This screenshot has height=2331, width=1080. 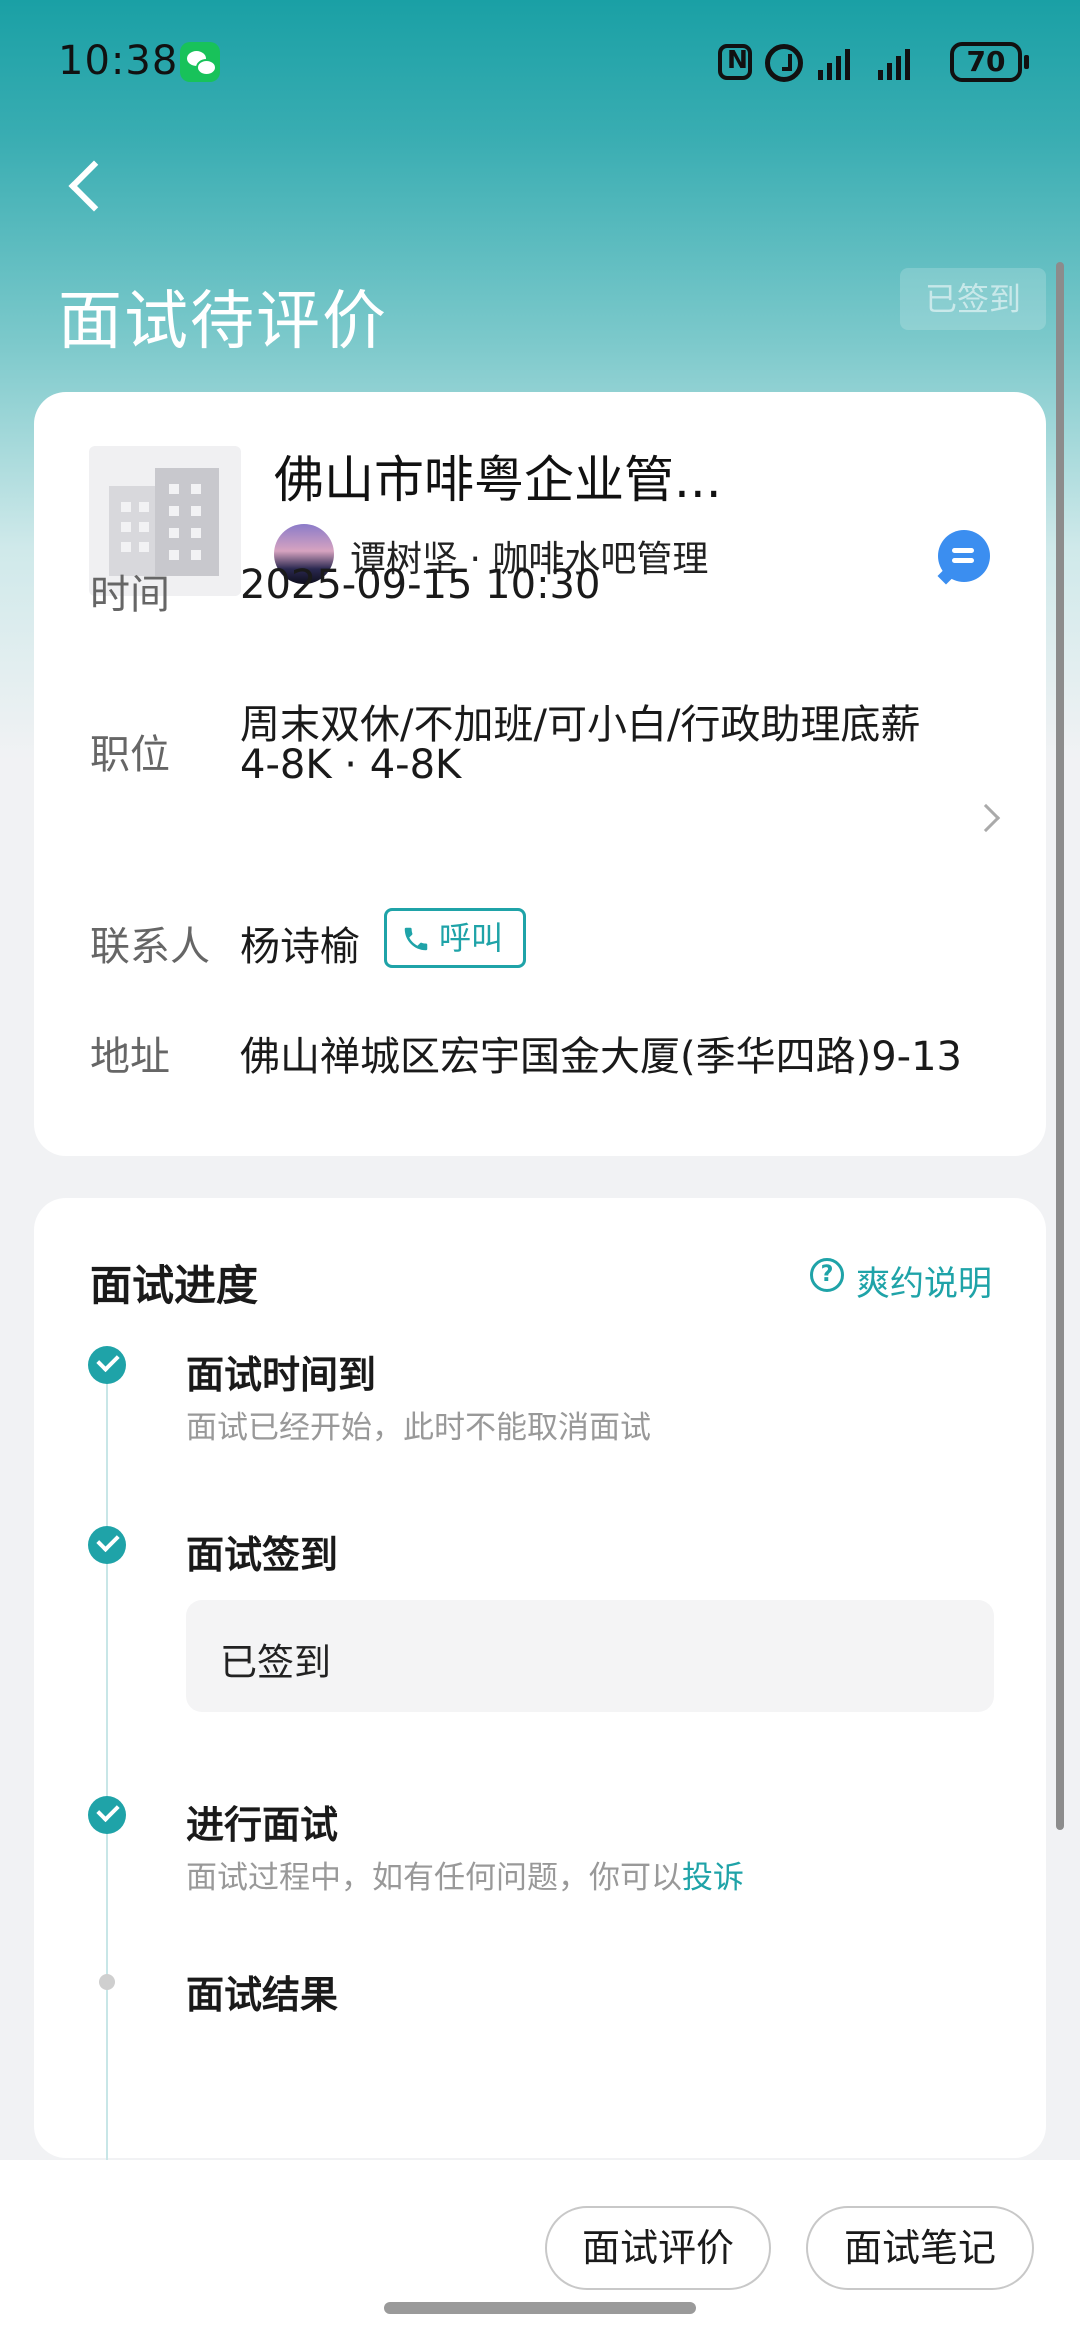 I want to click on timeline-line, so click(x=107, y=1774).